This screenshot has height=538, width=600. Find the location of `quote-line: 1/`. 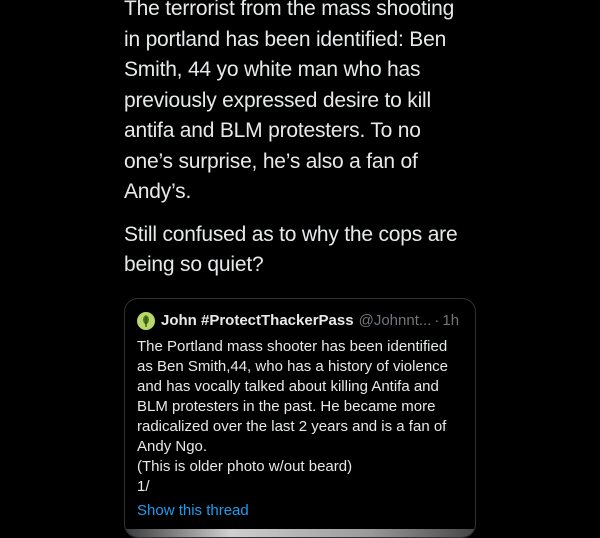

quote-line: 1/ is located at coordinates (143, 486).